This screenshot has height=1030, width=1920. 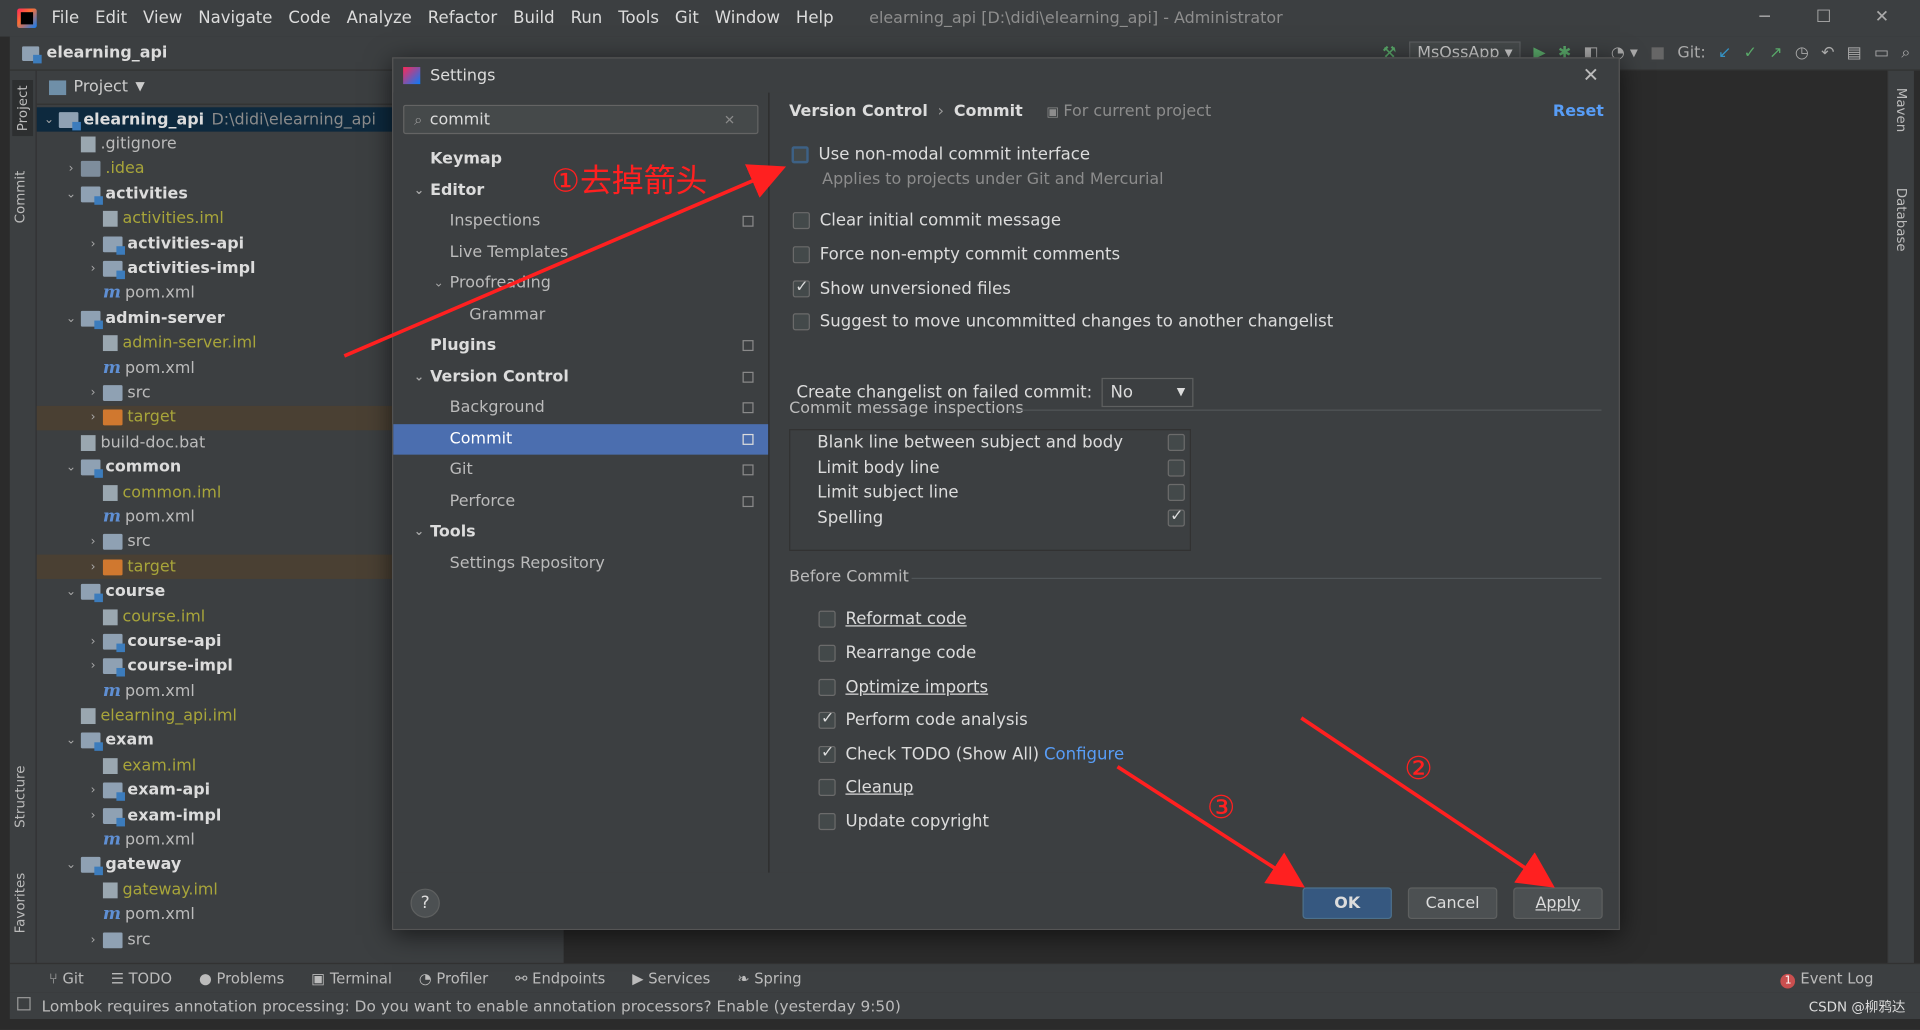 I want to click on settings-item-version-control: ⌄ Version Control, so click(x=580, y=376).